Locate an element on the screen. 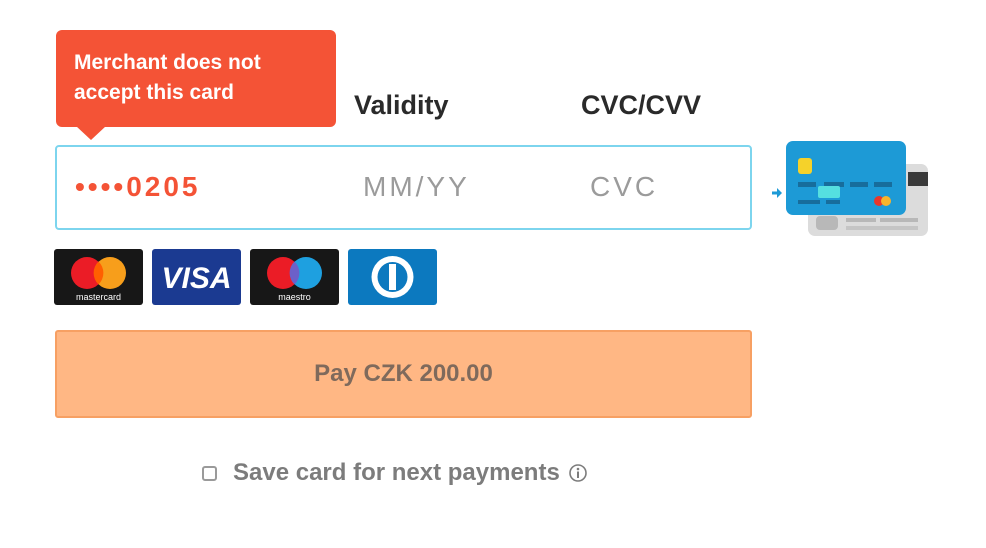  error-tooltip-arrow is located at coordinates (91, 133).